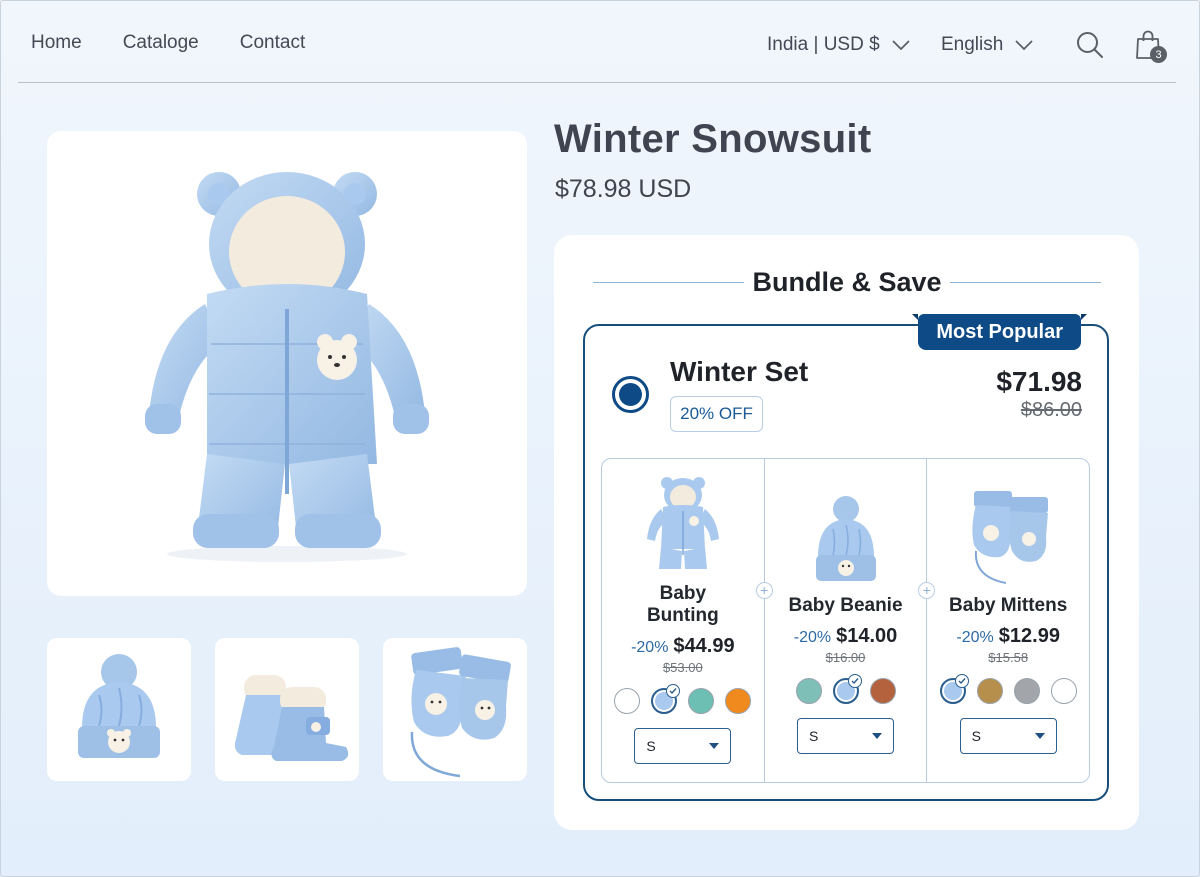 The height and width of the screenshot is (877, 1200). What do you see at coordinates (1158, 54) in the screenshot?
I see `cart-count-badge: 3` at bounding box center [1158, 54].